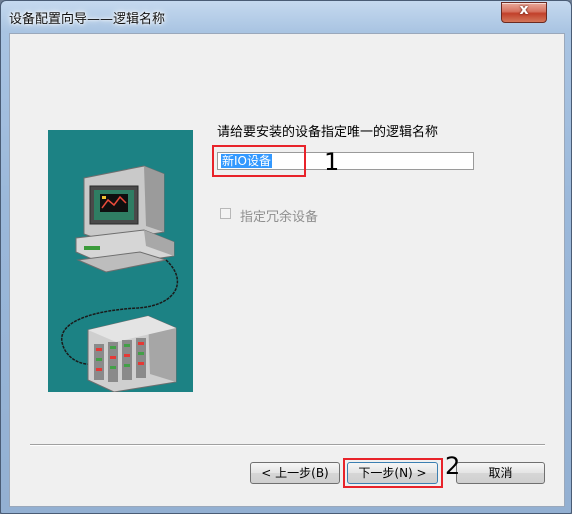 The height and width of the screenshot is (514, 572). I want to click on title-bar: 设备配置向导——逻辑名称 x, so click(286, 17).